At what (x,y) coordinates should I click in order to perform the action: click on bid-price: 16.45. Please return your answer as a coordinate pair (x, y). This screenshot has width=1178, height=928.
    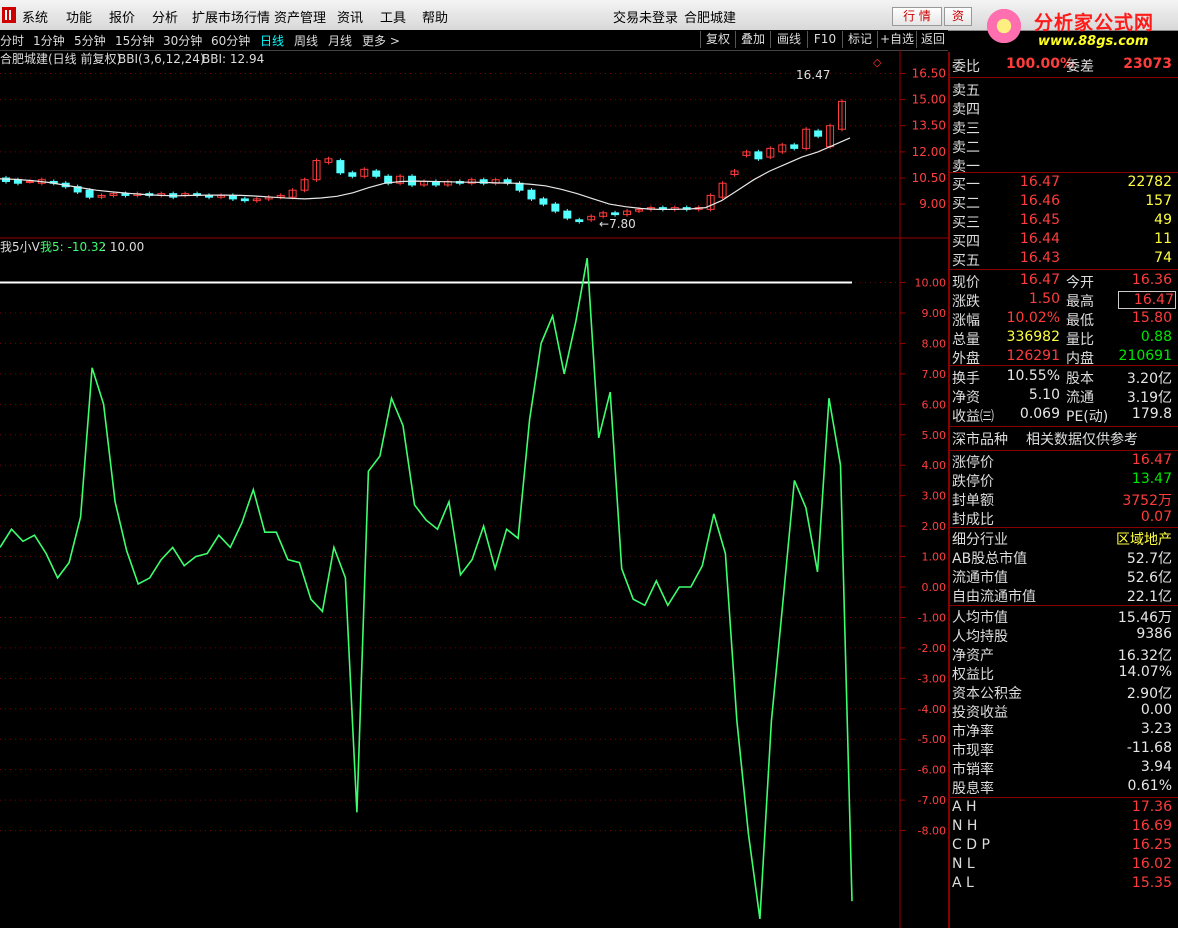
    Looking at the image, I should click on (1039, 220).